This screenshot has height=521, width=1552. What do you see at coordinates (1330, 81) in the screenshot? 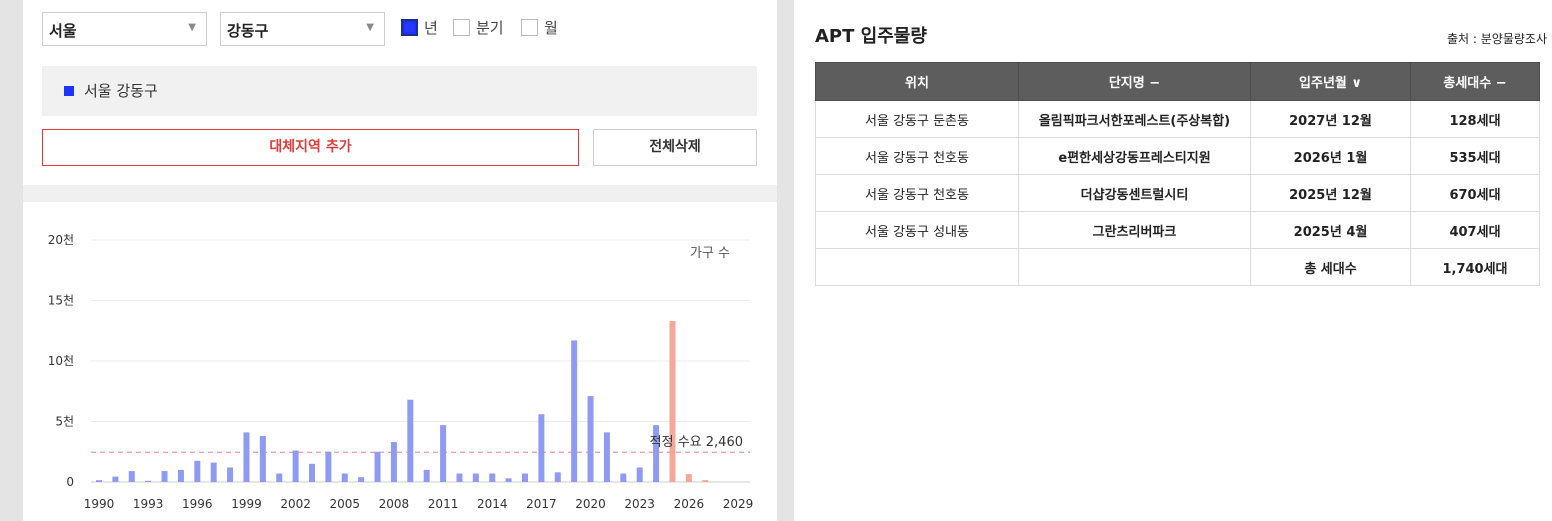
I see `column-header-move-in: 입주년월 ∨` at bounding box center [1330, 81].